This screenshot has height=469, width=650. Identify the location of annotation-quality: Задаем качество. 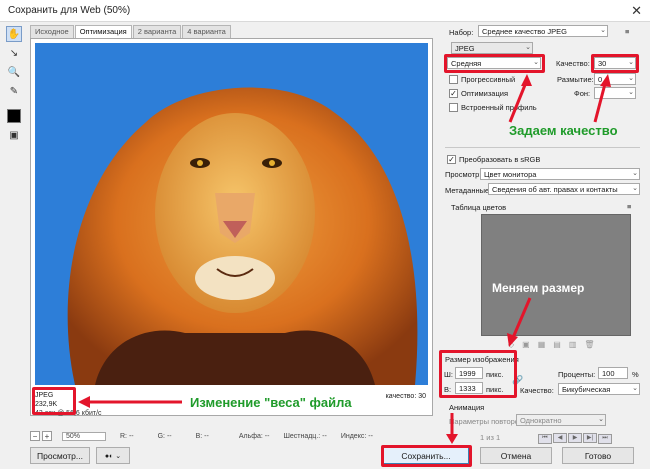
(563, 130).